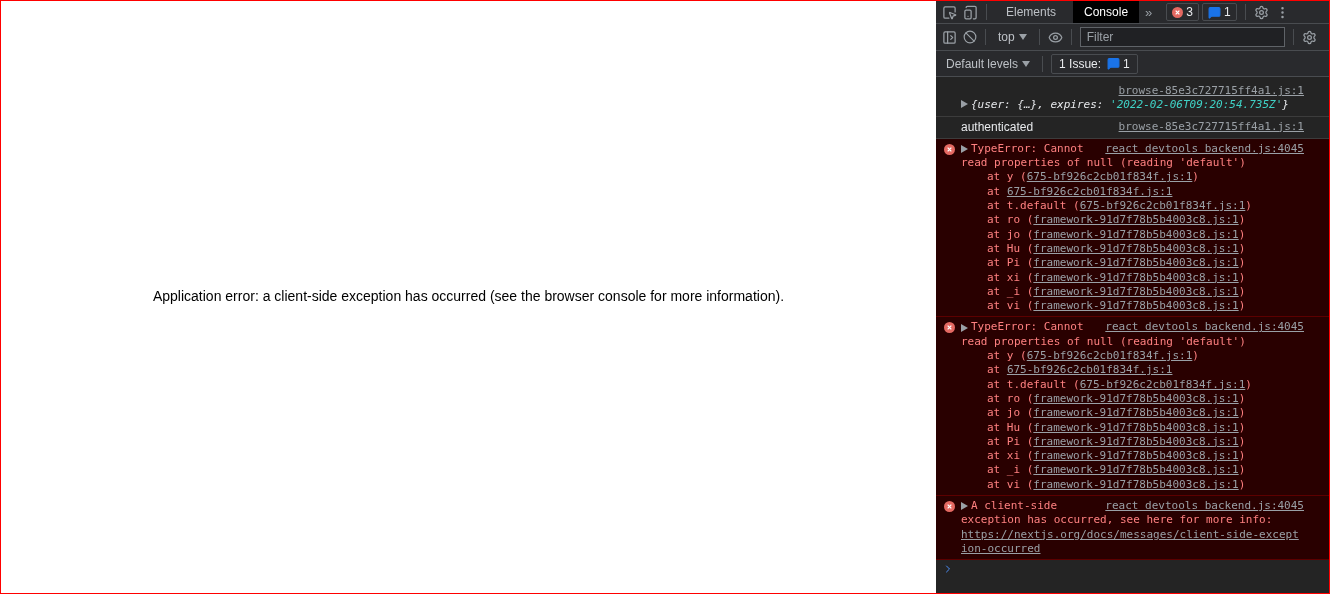 The image size is (1330, 594). What do you see at coordinates (970, 12) in the screenshot?
I see `device-icon` at bounding box center [970, 12].